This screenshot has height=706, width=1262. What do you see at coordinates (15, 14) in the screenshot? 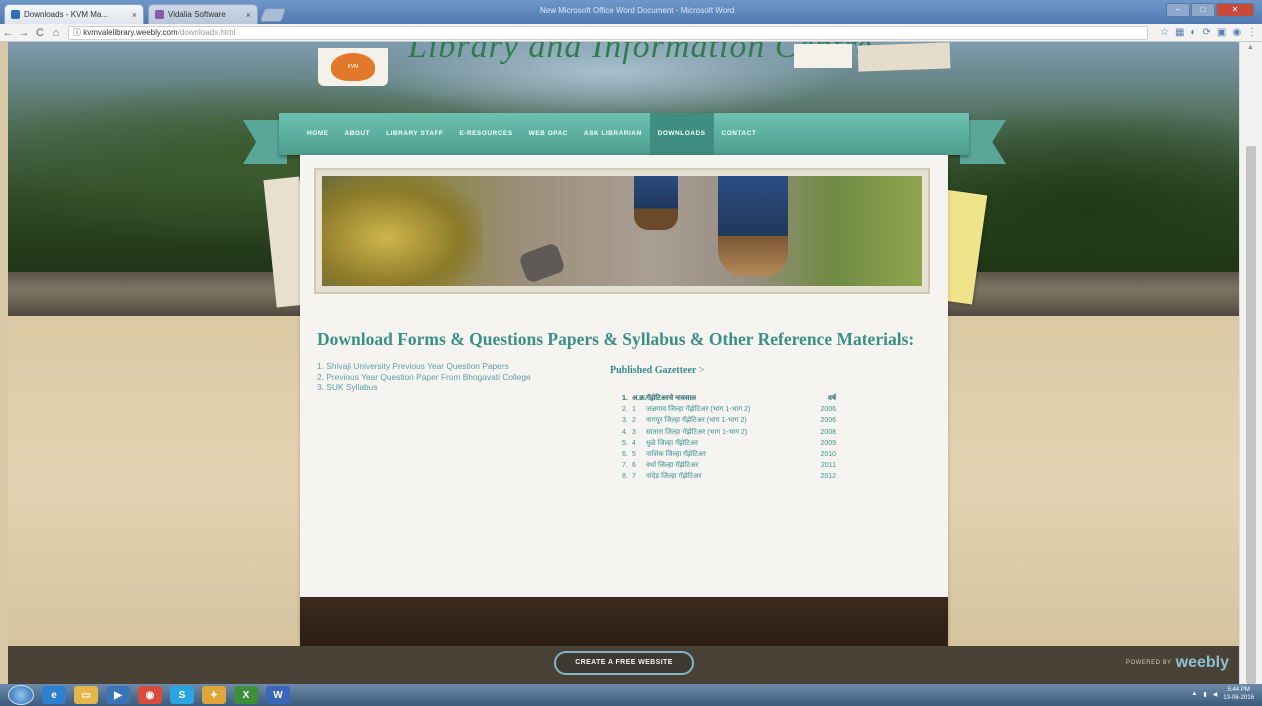
I see `tab-favicon-icon` at bounding box center [15, 14].